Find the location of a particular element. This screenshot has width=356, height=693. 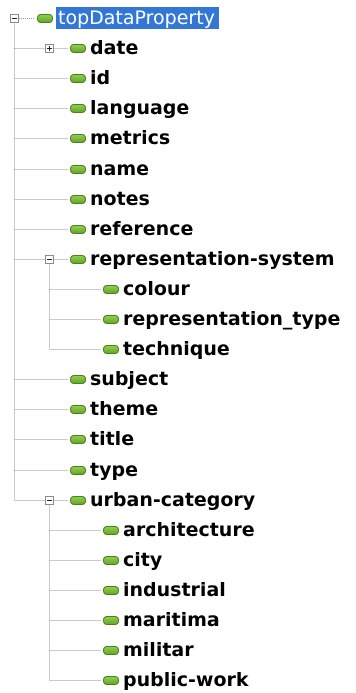

tree-node-label: type is located at coordinates (114, 470).